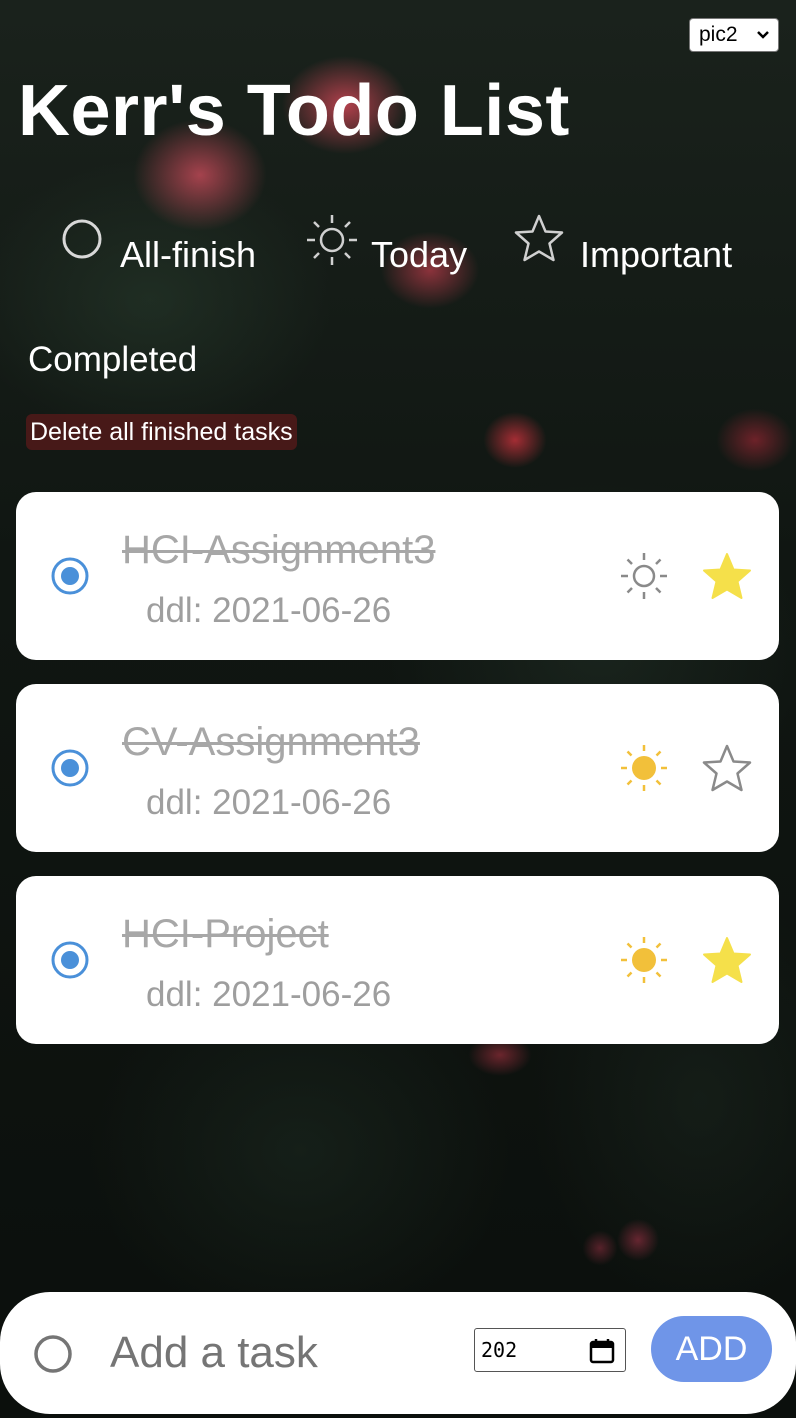 The width and height of the screenshot is (796, 1418). I want to click on app-title: Kerr's Todo List, so click(294, 111).